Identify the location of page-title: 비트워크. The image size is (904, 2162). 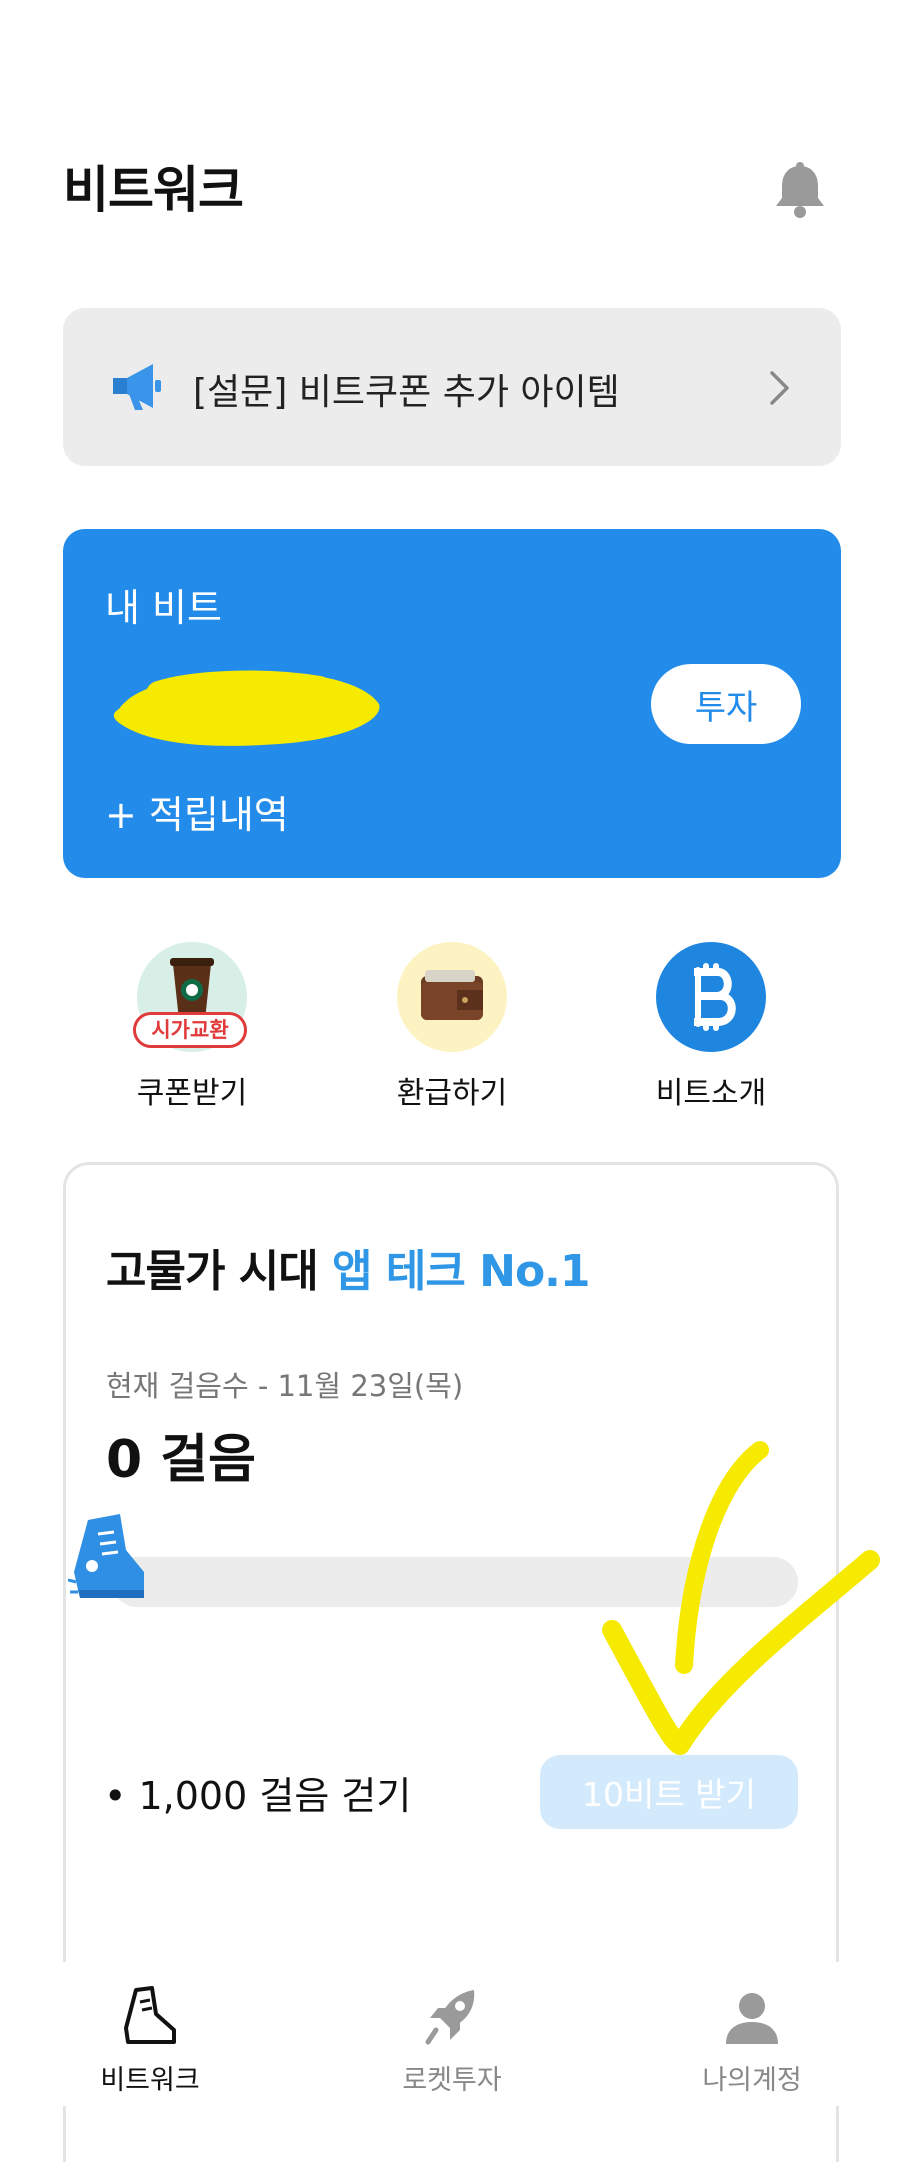
(153, 190).